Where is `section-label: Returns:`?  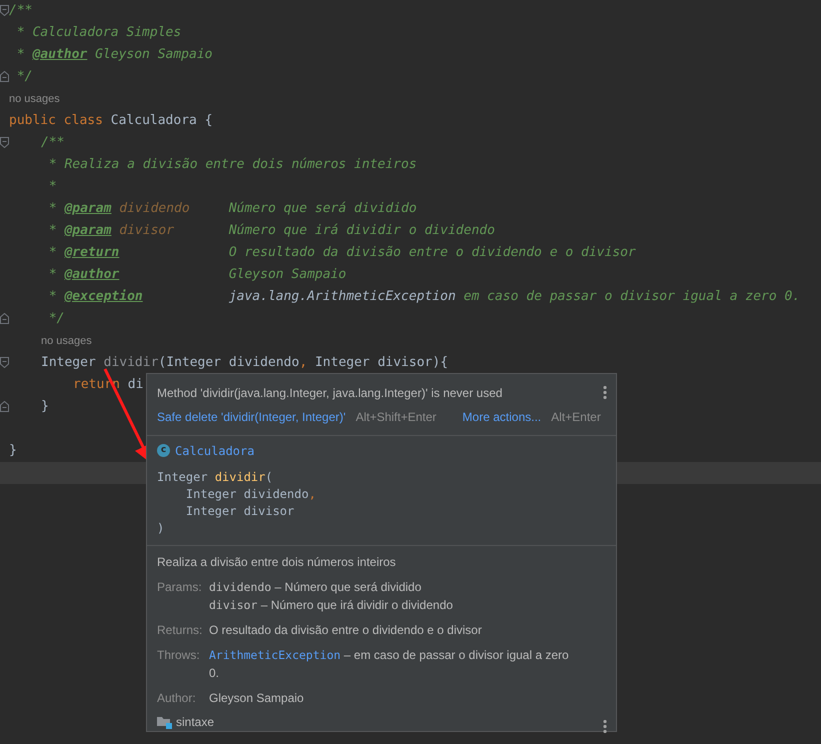
section-label: Returns: is located at coordinates (180, 630).